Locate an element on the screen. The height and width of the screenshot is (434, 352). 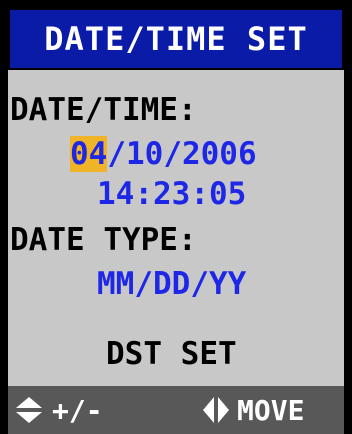
date-type-label: DATE TYPE: is located at coordinates (103, 240).